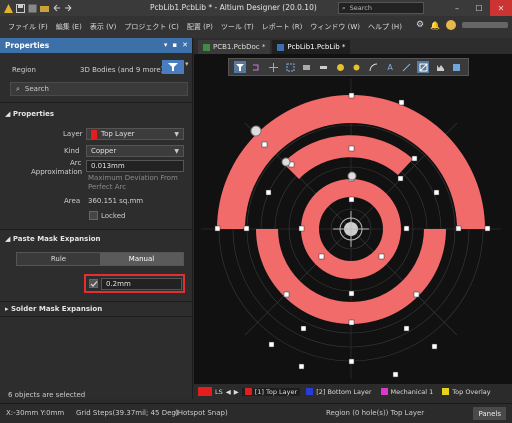 The image size is (512, 423). What do you see at coordinates (103, 27) in the screenshot?
I see `menu-item-2: 表示 (V)` at bounding box center [103, 27].